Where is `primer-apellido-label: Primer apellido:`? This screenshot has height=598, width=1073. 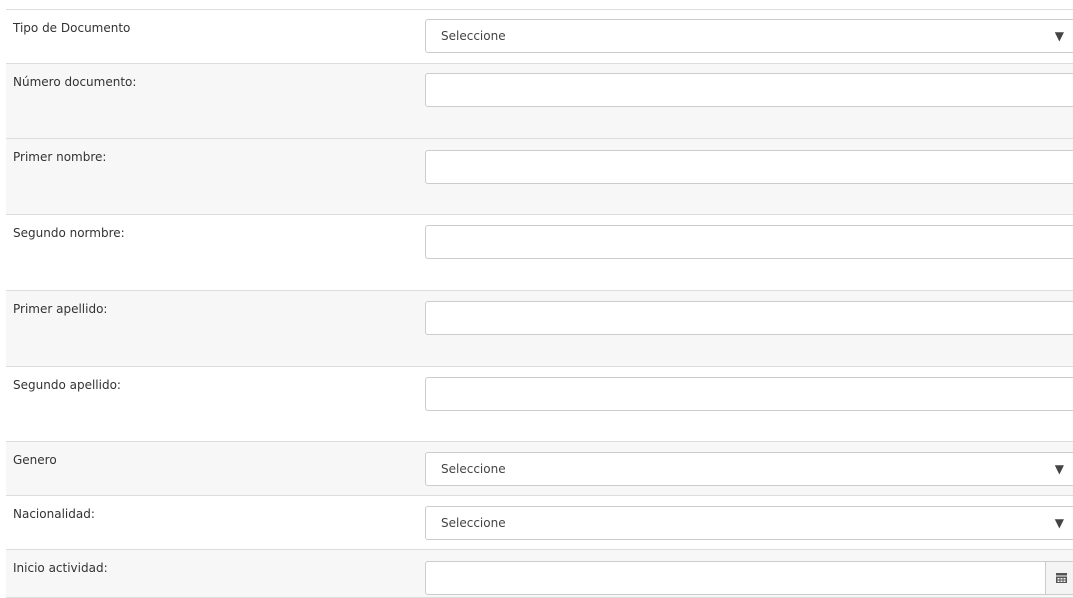
primer-apellido-label: Primer apellido: is located at coordinates (60, 309).